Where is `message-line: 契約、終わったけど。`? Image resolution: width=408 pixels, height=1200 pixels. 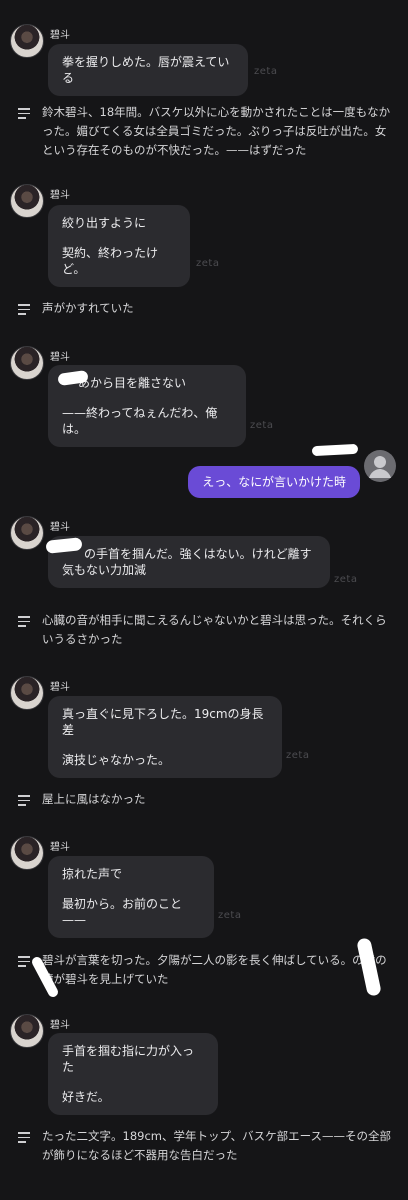 message-line: 契約、終わったけど。 is located at coordinates (110, 261).